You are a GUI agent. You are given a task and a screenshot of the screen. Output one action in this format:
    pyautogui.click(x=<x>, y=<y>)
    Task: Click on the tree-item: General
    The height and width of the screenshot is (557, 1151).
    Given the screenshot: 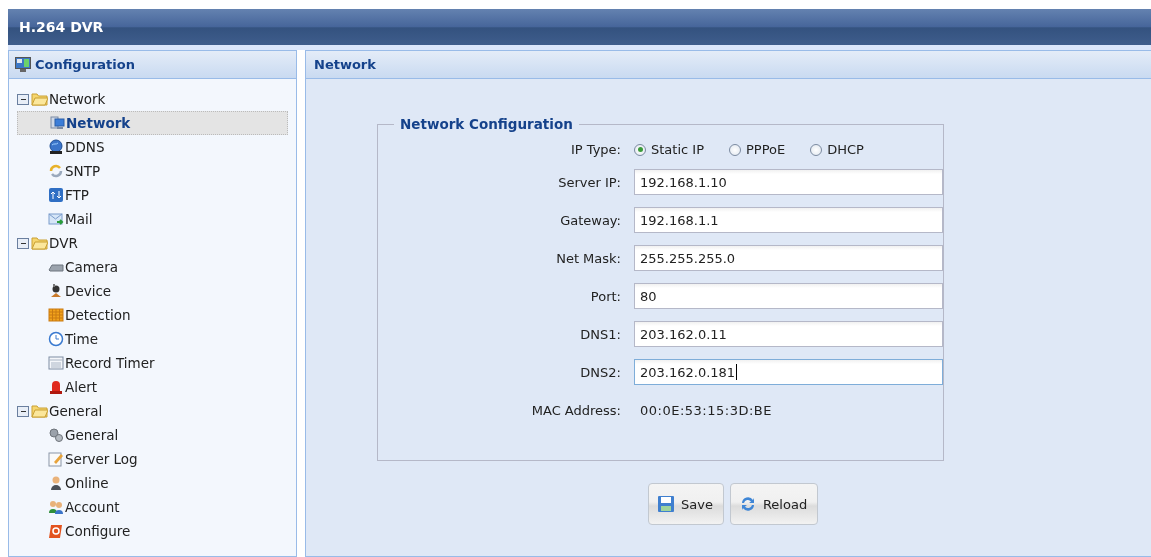 What is the action you would take?
    pyautogui.click(x=152, y=435)
    